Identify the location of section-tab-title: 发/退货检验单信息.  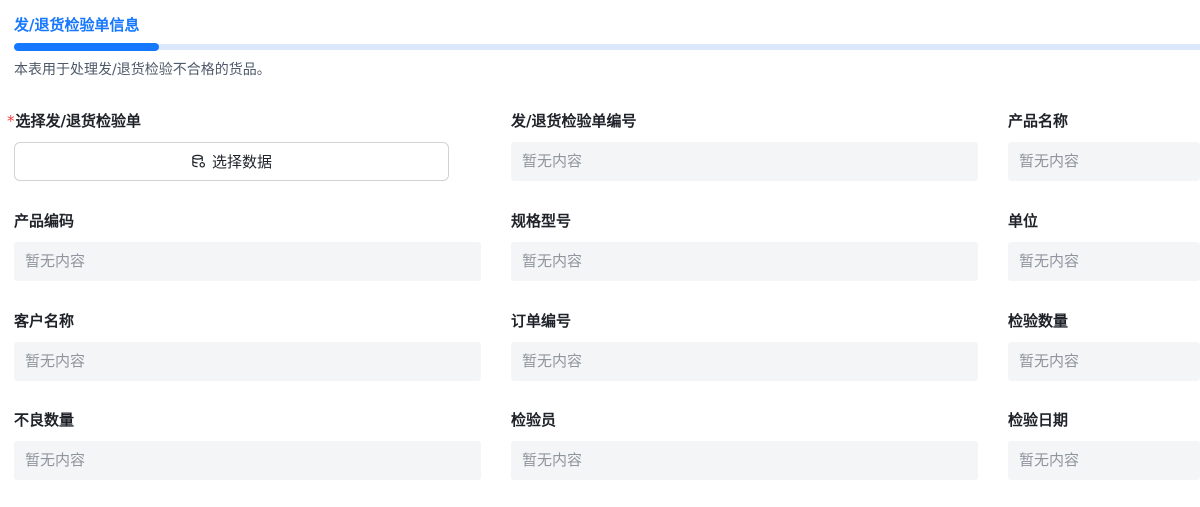
(76, 25).